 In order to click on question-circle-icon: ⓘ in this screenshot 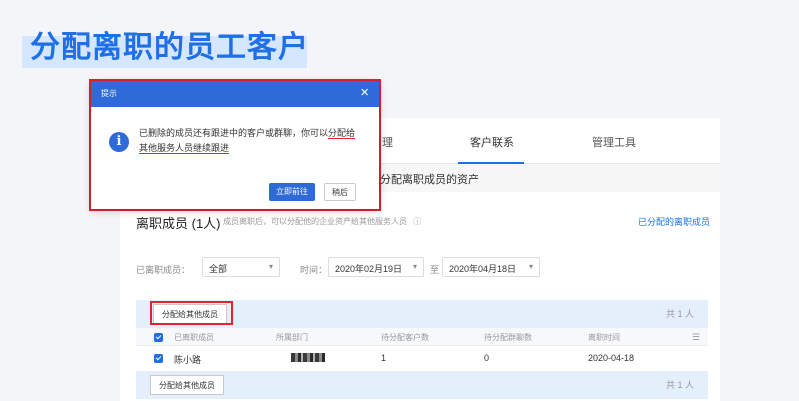, I will do `click(417, 221)`.